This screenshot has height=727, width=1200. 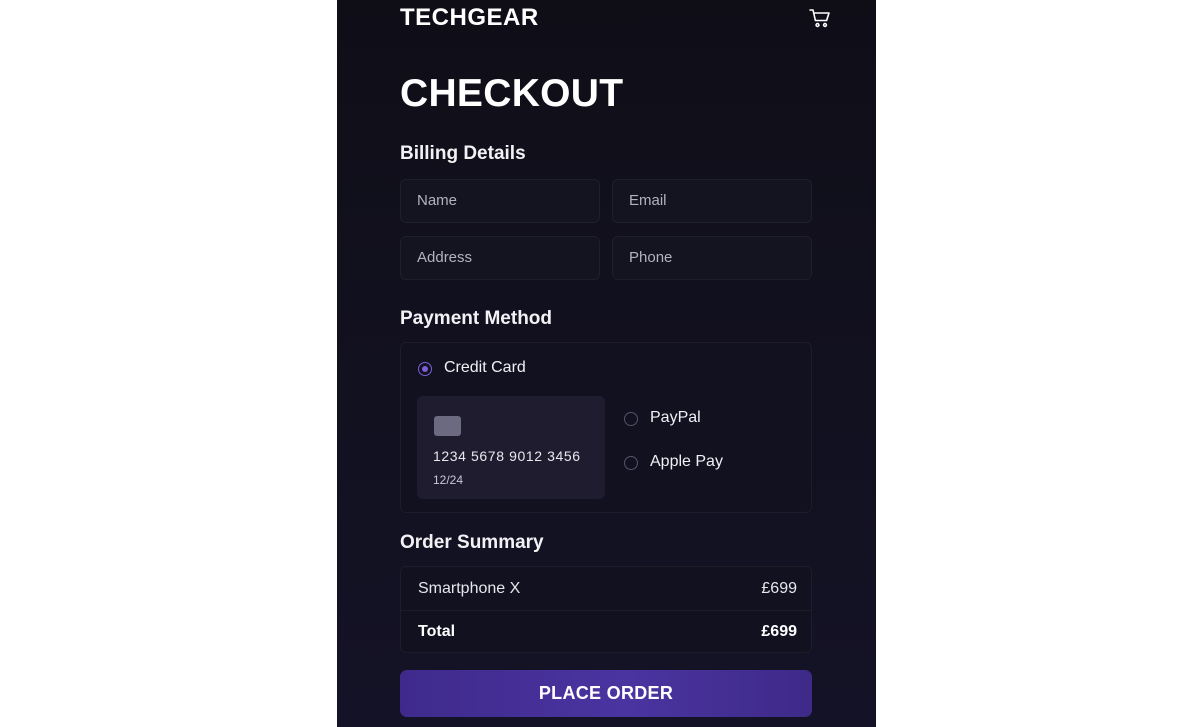 I want to click on summary-total-row: Total £699, so click(x=606, y=631).